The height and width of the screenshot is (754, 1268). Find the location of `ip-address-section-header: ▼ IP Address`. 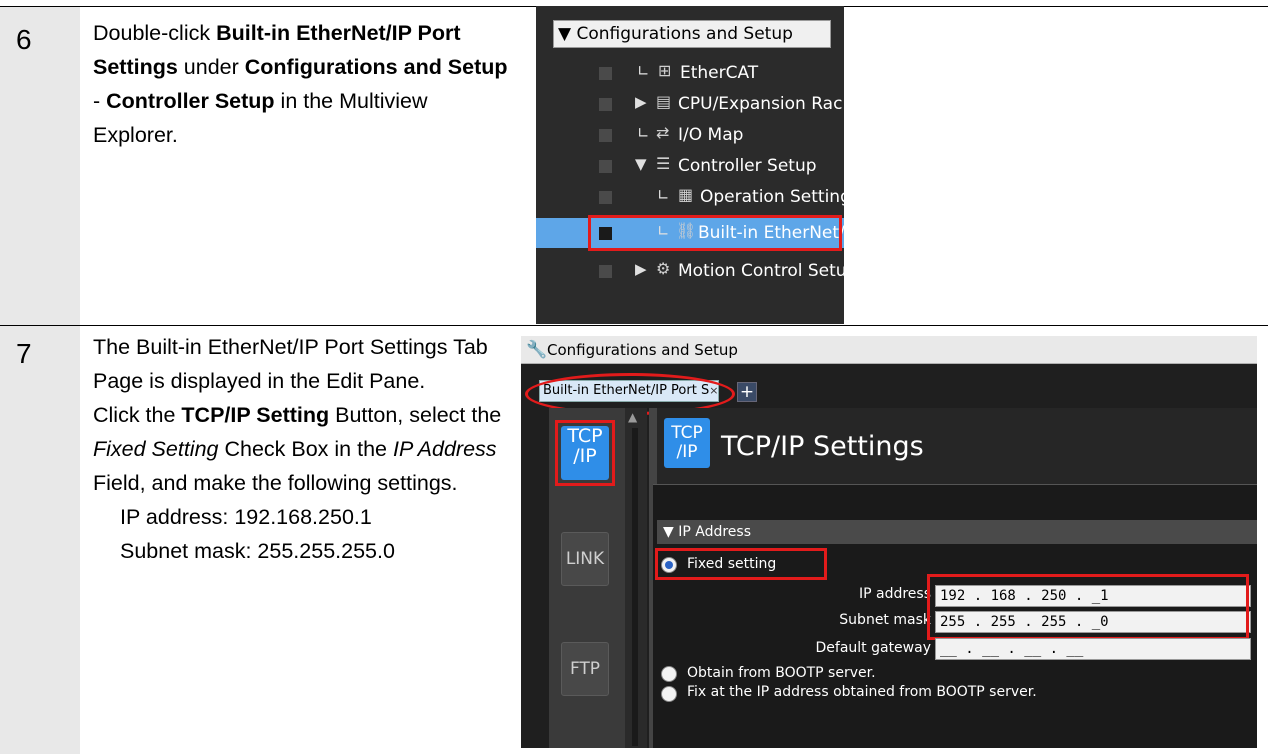

ip-address-section-header: ▼ IP Address is located at coordinates (957, 532).